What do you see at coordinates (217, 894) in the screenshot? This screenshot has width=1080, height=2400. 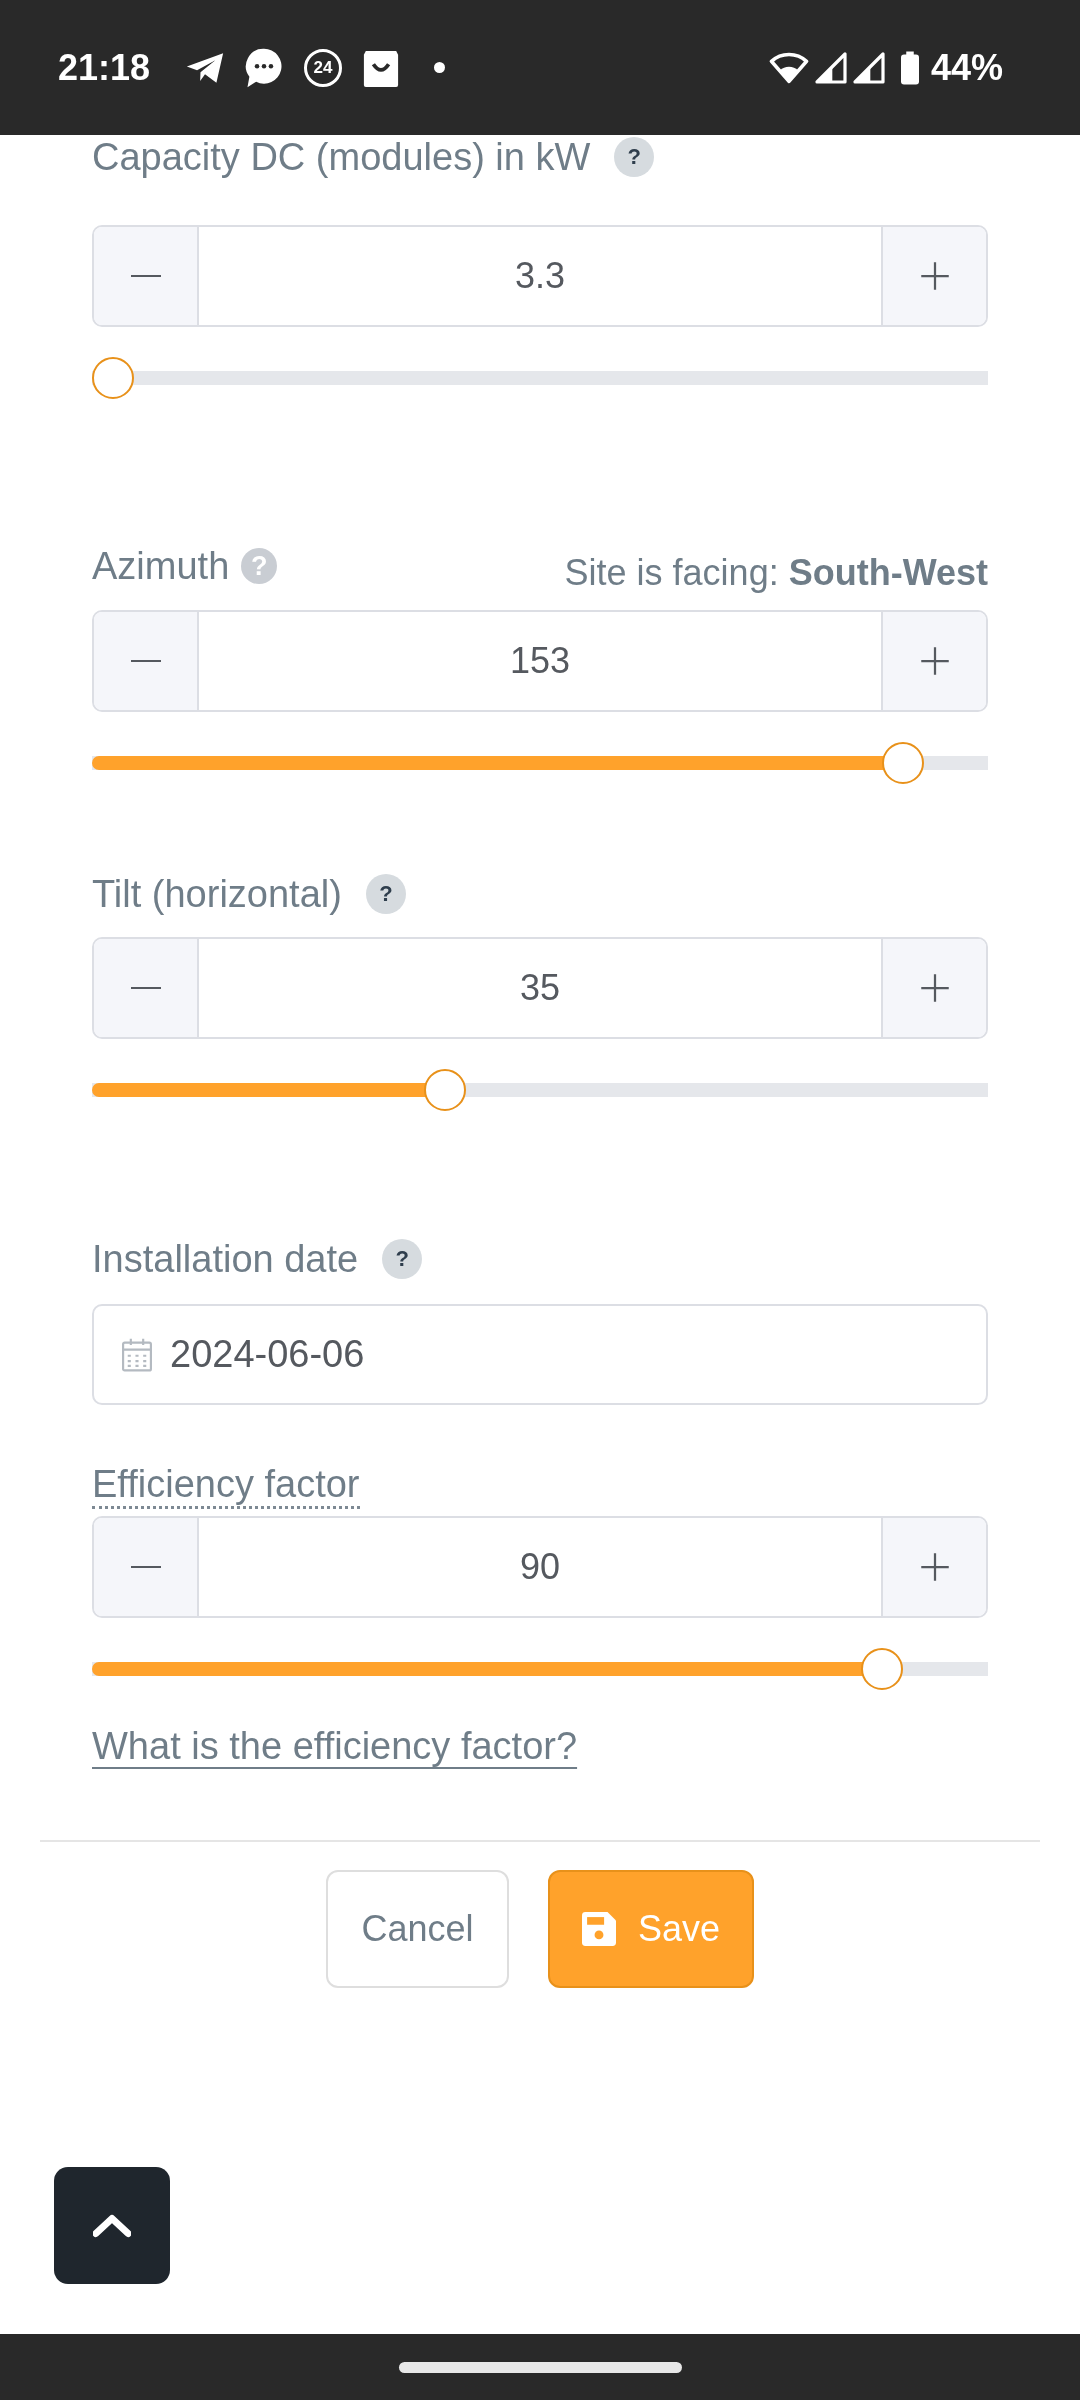 I see `field-label: Tilt (horizontal)` at bounding box center [217, 894].